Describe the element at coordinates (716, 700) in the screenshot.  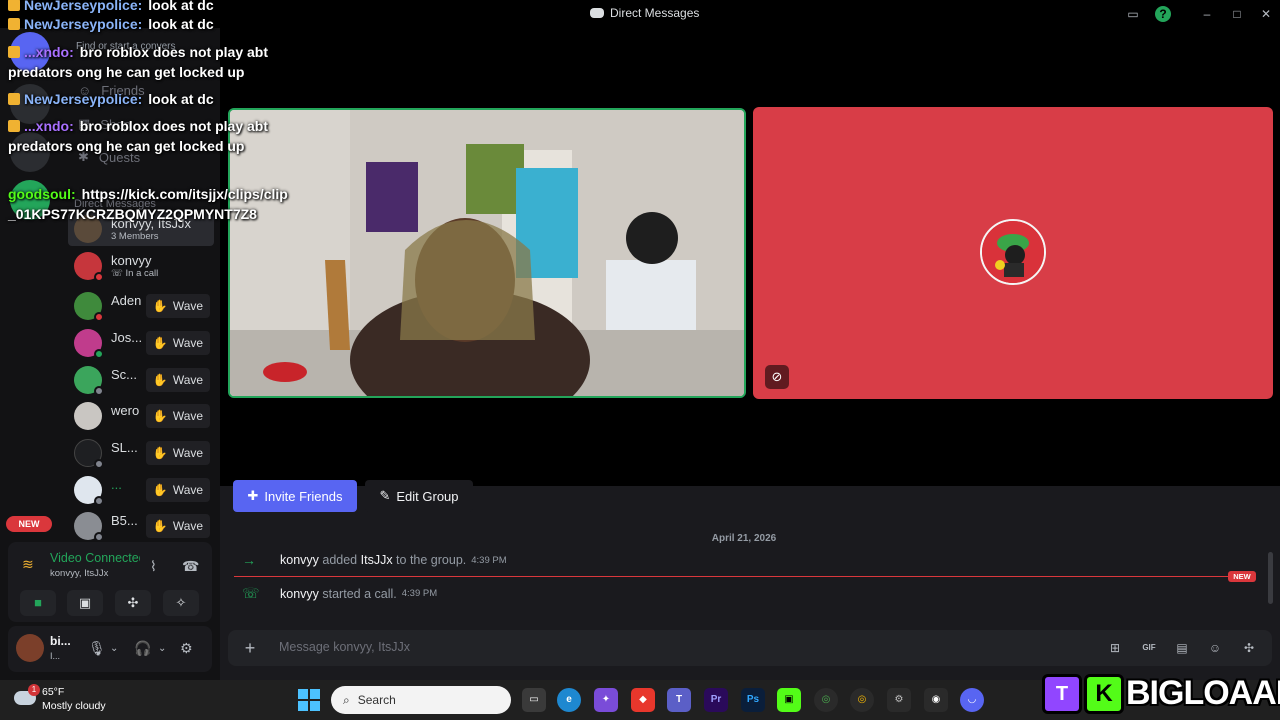
I see `premiere-icon: Pr` at that location.